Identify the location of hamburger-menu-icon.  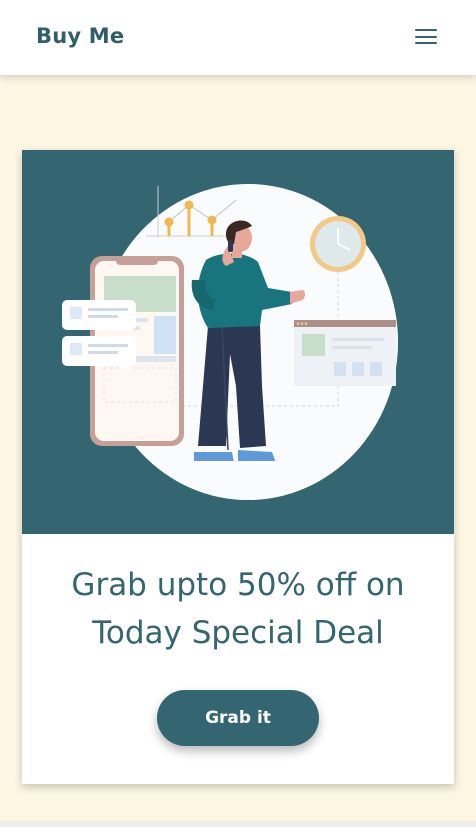
(426, 37).